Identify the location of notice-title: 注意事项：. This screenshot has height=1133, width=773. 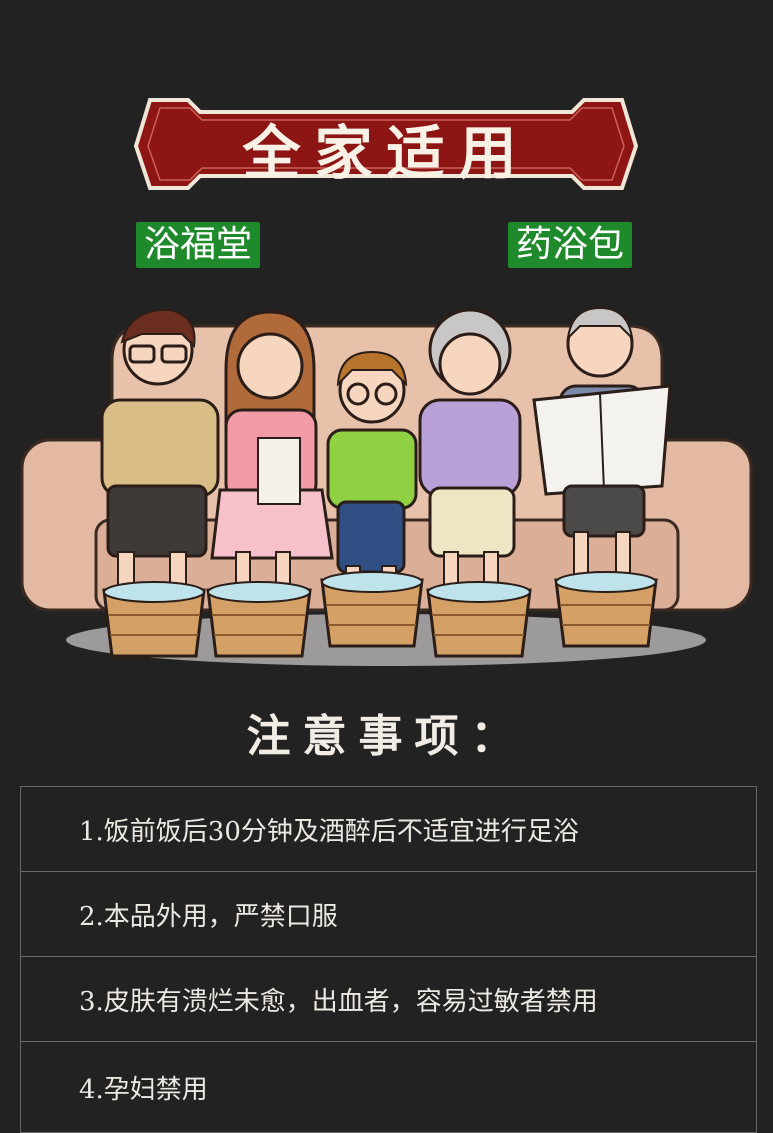
(386, 736).